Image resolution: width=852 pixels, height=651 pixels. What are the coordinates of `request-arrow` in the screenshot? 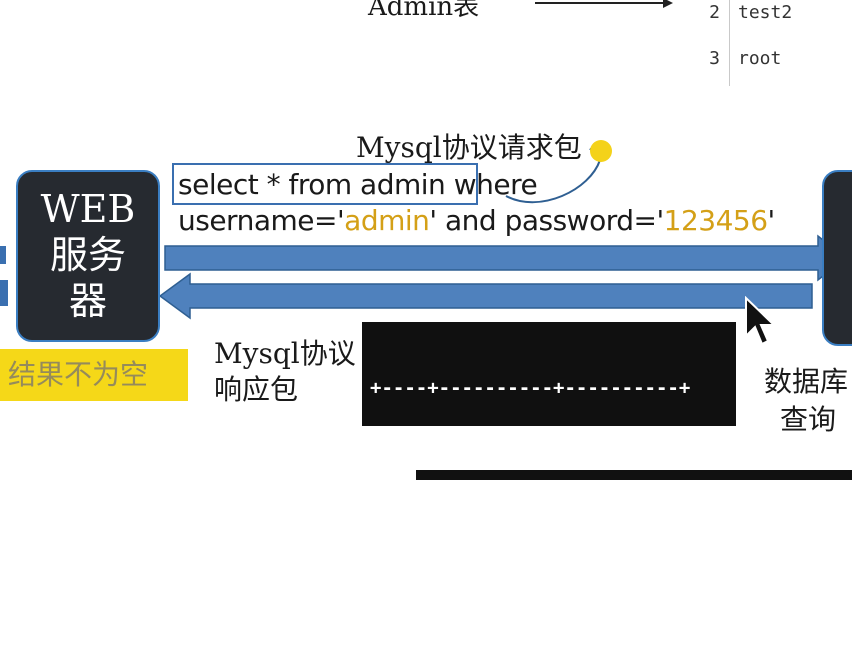 It's located at (506, 258).